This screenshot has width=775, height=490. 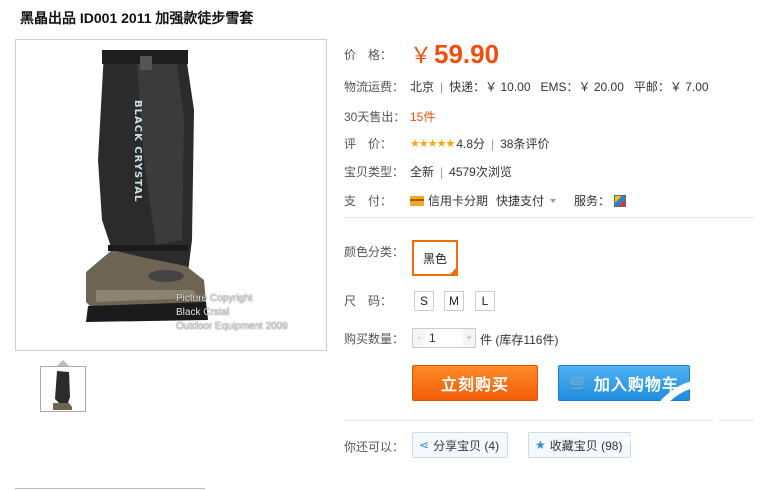 I want to click on quantity-increment-button: +, so click(x=469, y=338).